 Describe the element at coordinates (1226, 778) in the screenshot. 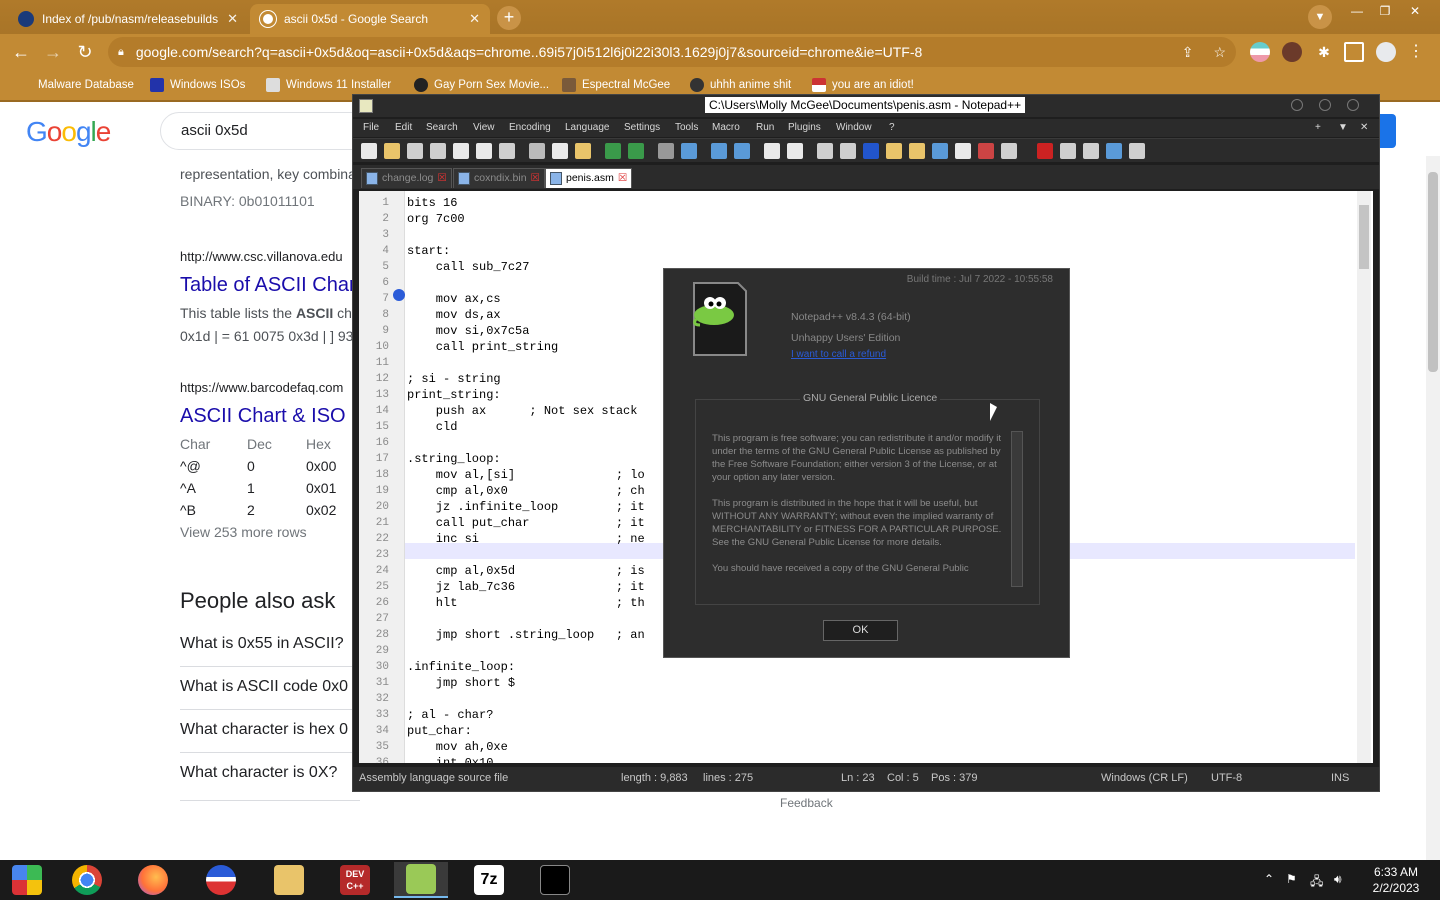

I see `status-encoding: UTF-8` at that location.